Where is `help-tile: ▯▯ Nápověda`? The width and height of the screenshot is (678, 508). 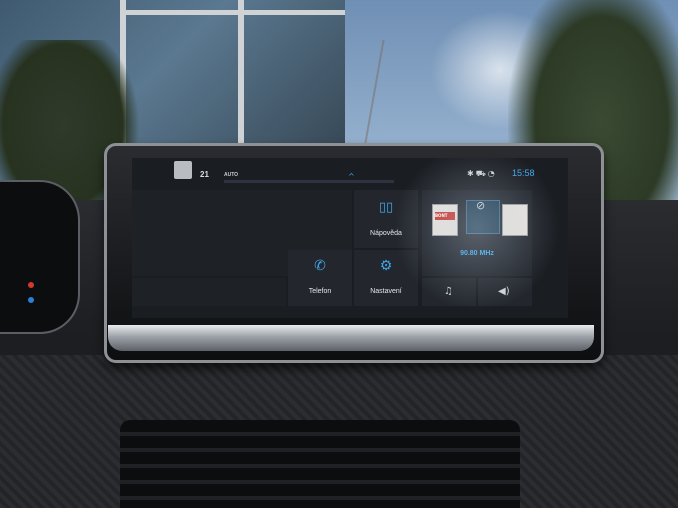
help-tile: ▯▯ Nápověda is located at coordinates (386, 219).